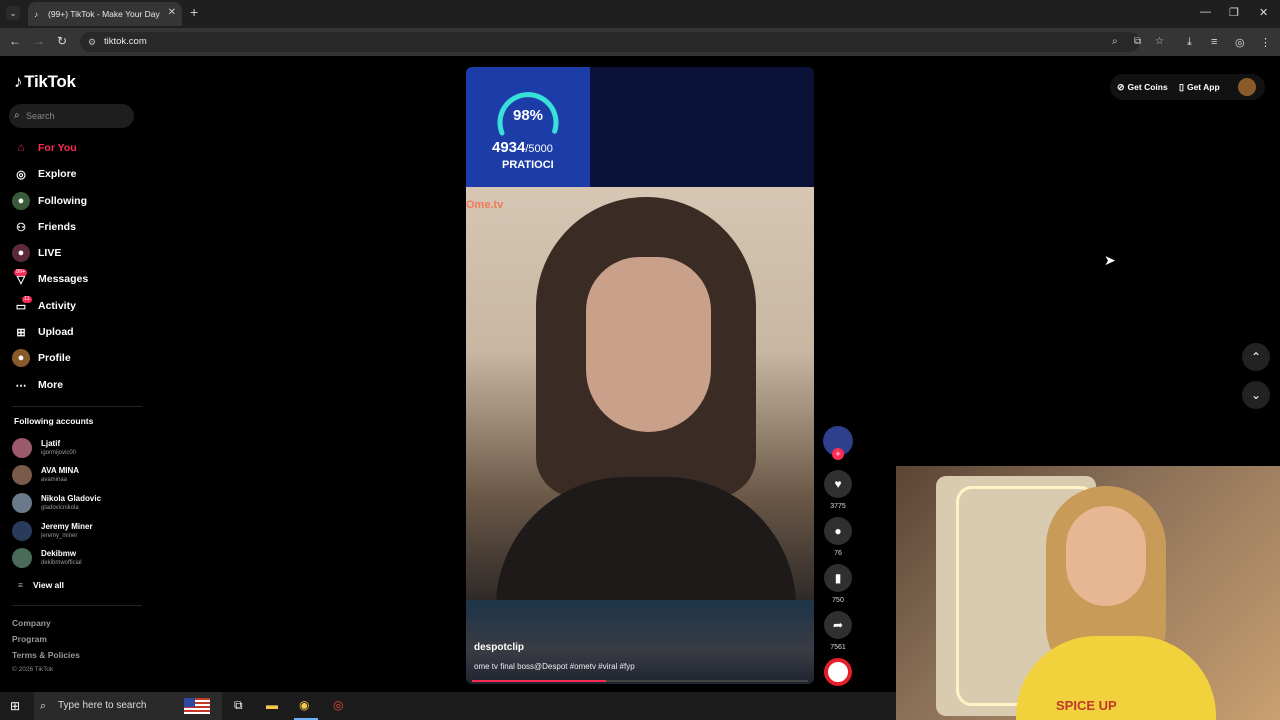  Describe the element at coordinates (46, 655) in the screenshot. I see `footer-link-terms: Terms & Policies` at that location.